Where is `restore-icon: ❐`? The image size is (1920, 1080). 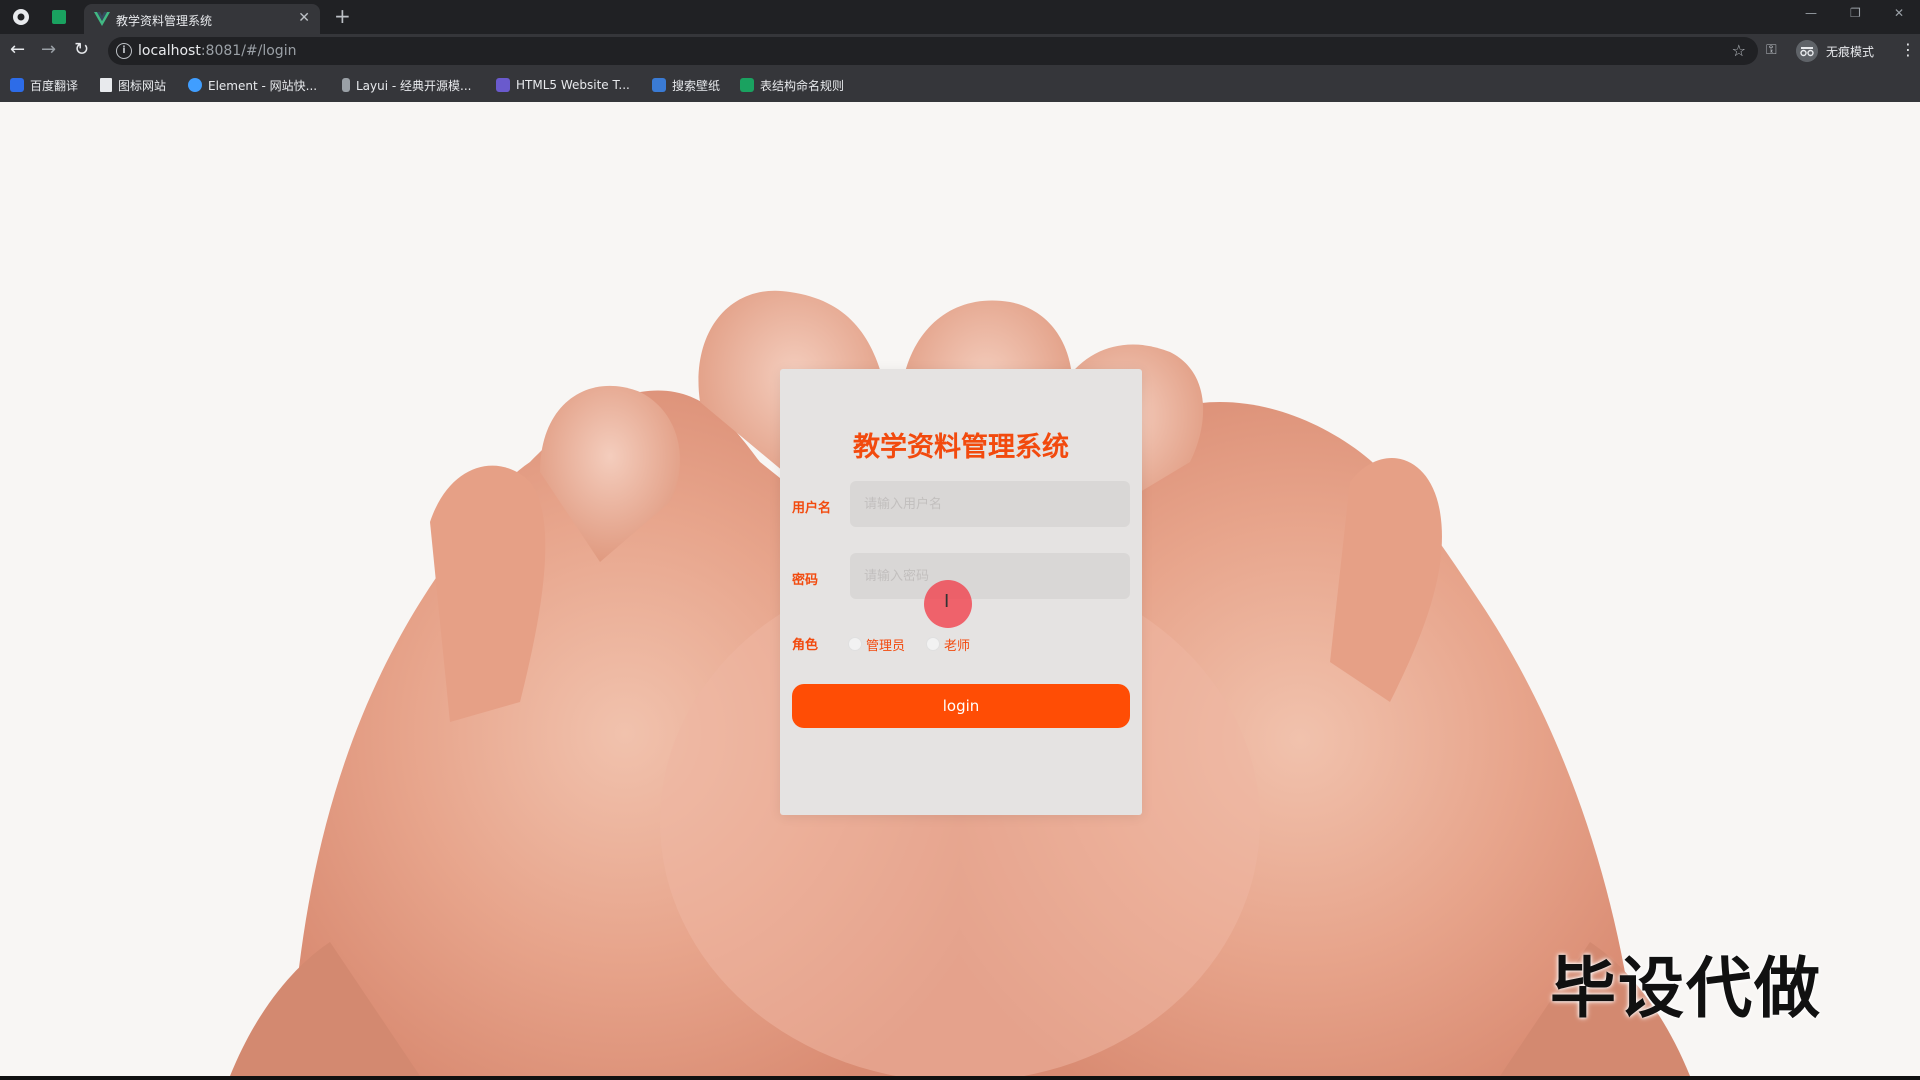
restore-icon: ❐ is located at coordinates (1855, 13).